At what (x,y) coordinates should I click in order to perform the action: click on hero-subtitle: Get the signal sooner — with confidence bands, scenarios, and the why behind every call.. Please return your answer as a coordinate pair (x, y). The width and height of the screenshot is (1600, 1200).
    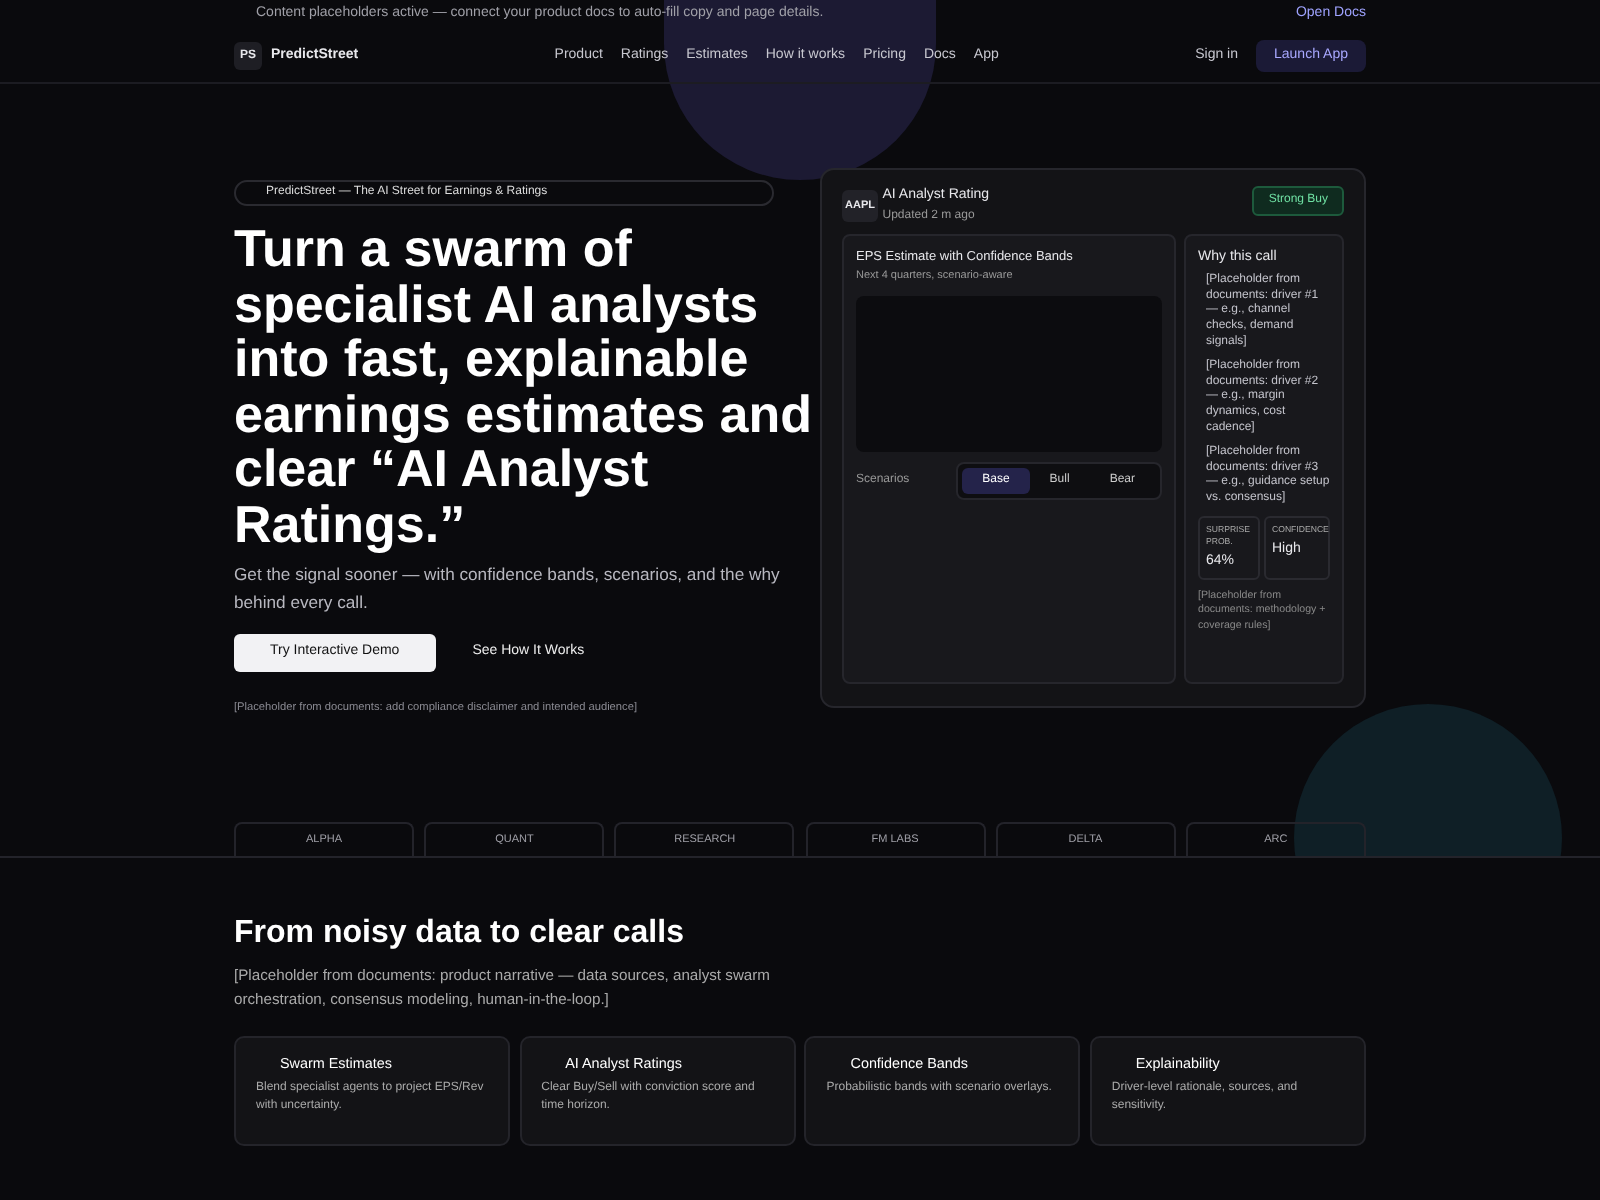
    Looking at the image, I should click on (508, 589).